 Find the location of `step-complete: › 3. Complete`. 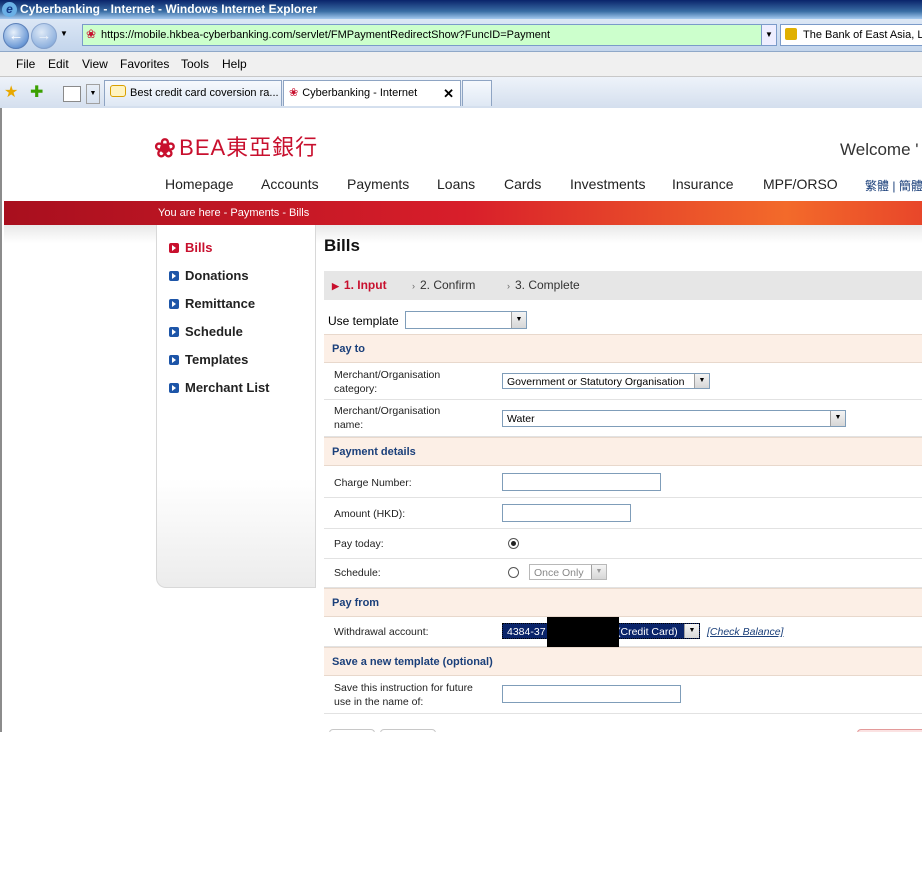

step-complete: › 3. Complete is located at coordinates (543, 285).